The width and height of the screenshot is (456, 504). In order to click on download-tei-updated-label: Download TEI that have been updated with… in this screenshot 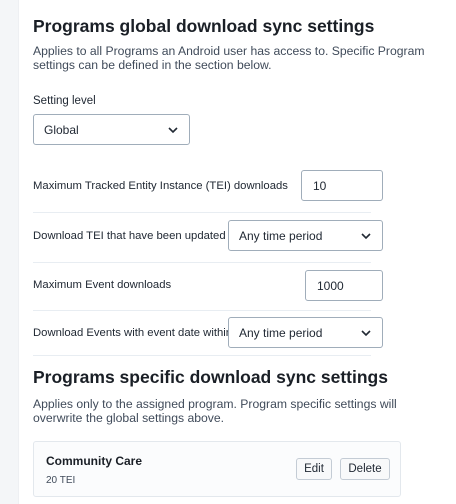, I will do `click(130, 236)`.